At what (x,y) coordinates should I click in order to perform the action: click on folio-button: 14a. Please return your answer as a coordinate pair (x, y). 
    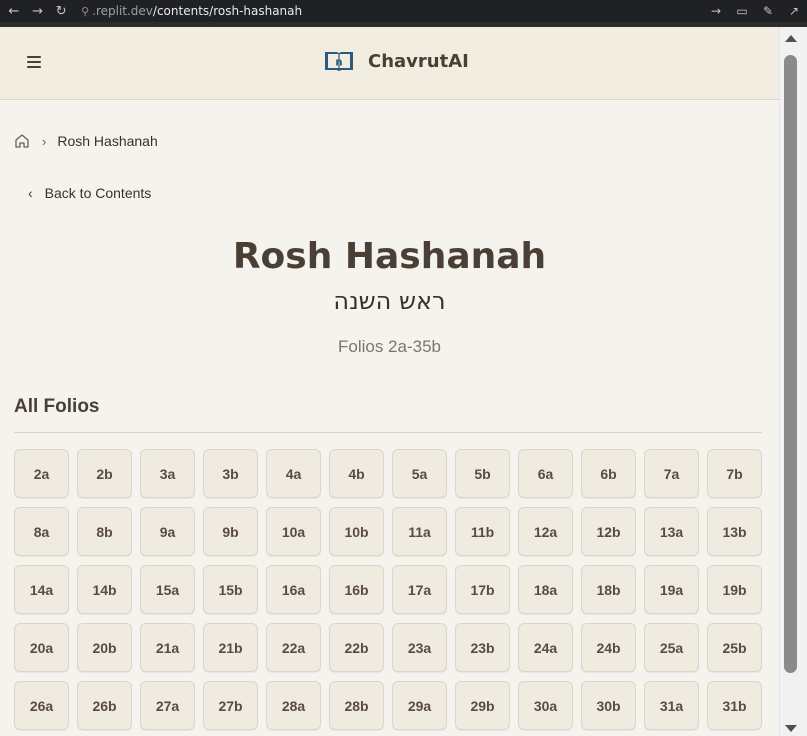
    Looking at the image, I should click on (41, 589).